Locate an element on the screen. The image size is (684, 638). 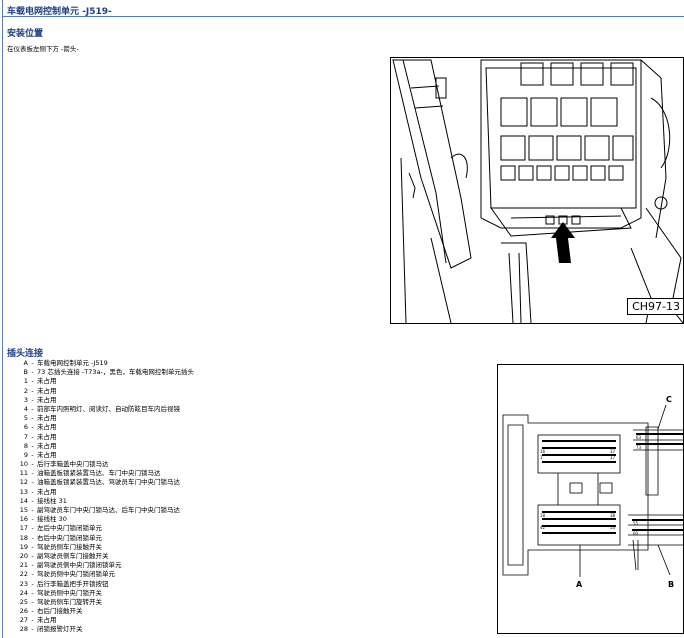
connector-item-id: 15 is located at coordinates (23, 510).